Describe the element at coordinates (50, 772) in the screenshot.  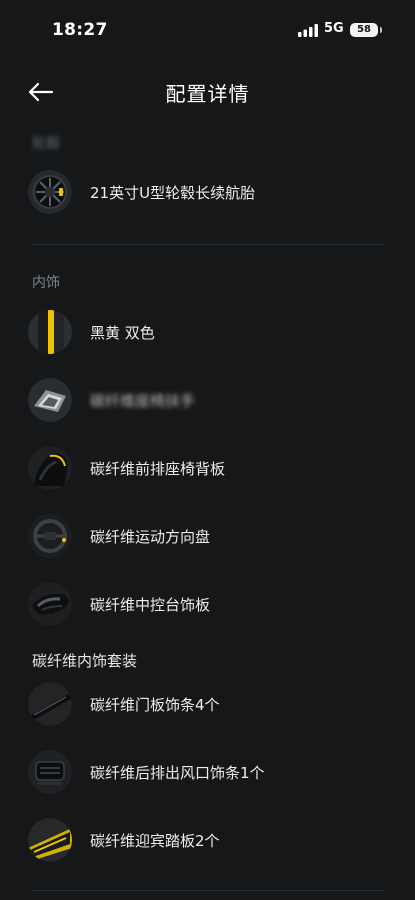
I see `vent-trim-thumbnail-icon` at that location.